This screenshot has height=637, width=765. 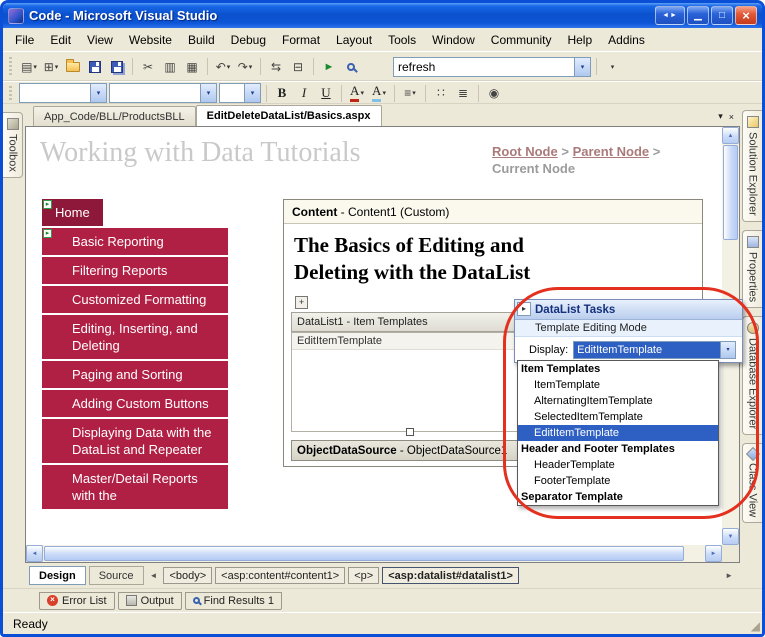 What do you see at coordinates (51, 67) in the screenshot?
I see `add-item-button: ⊞ ▾` at bounding box center [51, 67].